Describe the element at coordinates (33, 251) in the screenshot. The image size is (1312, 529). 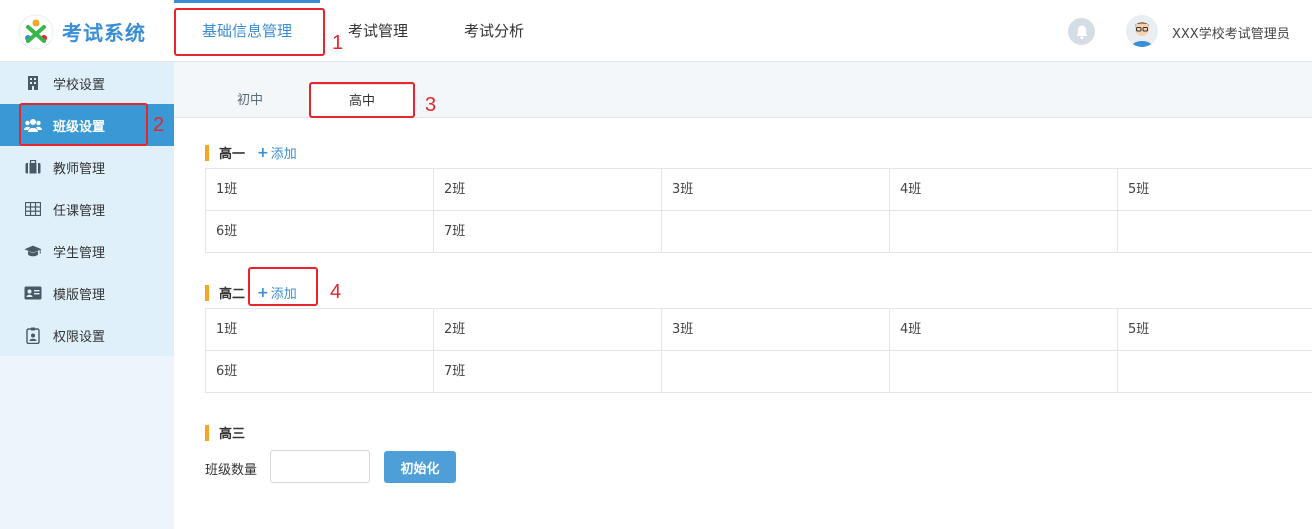
I see `graduation-cap-icon` at that location.